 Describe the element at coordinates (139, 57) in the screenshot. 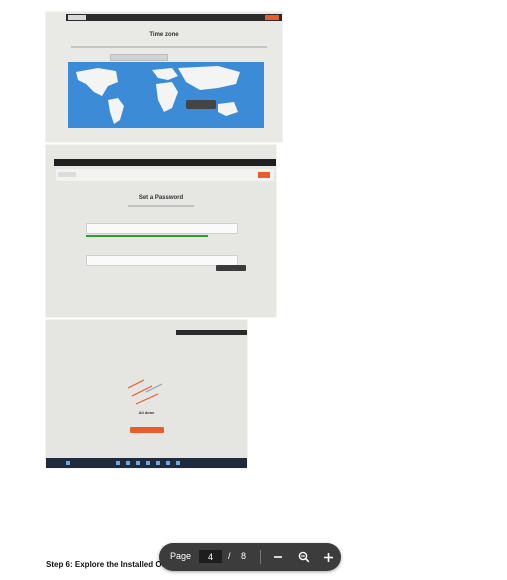

I see `timezone-field` at that location.